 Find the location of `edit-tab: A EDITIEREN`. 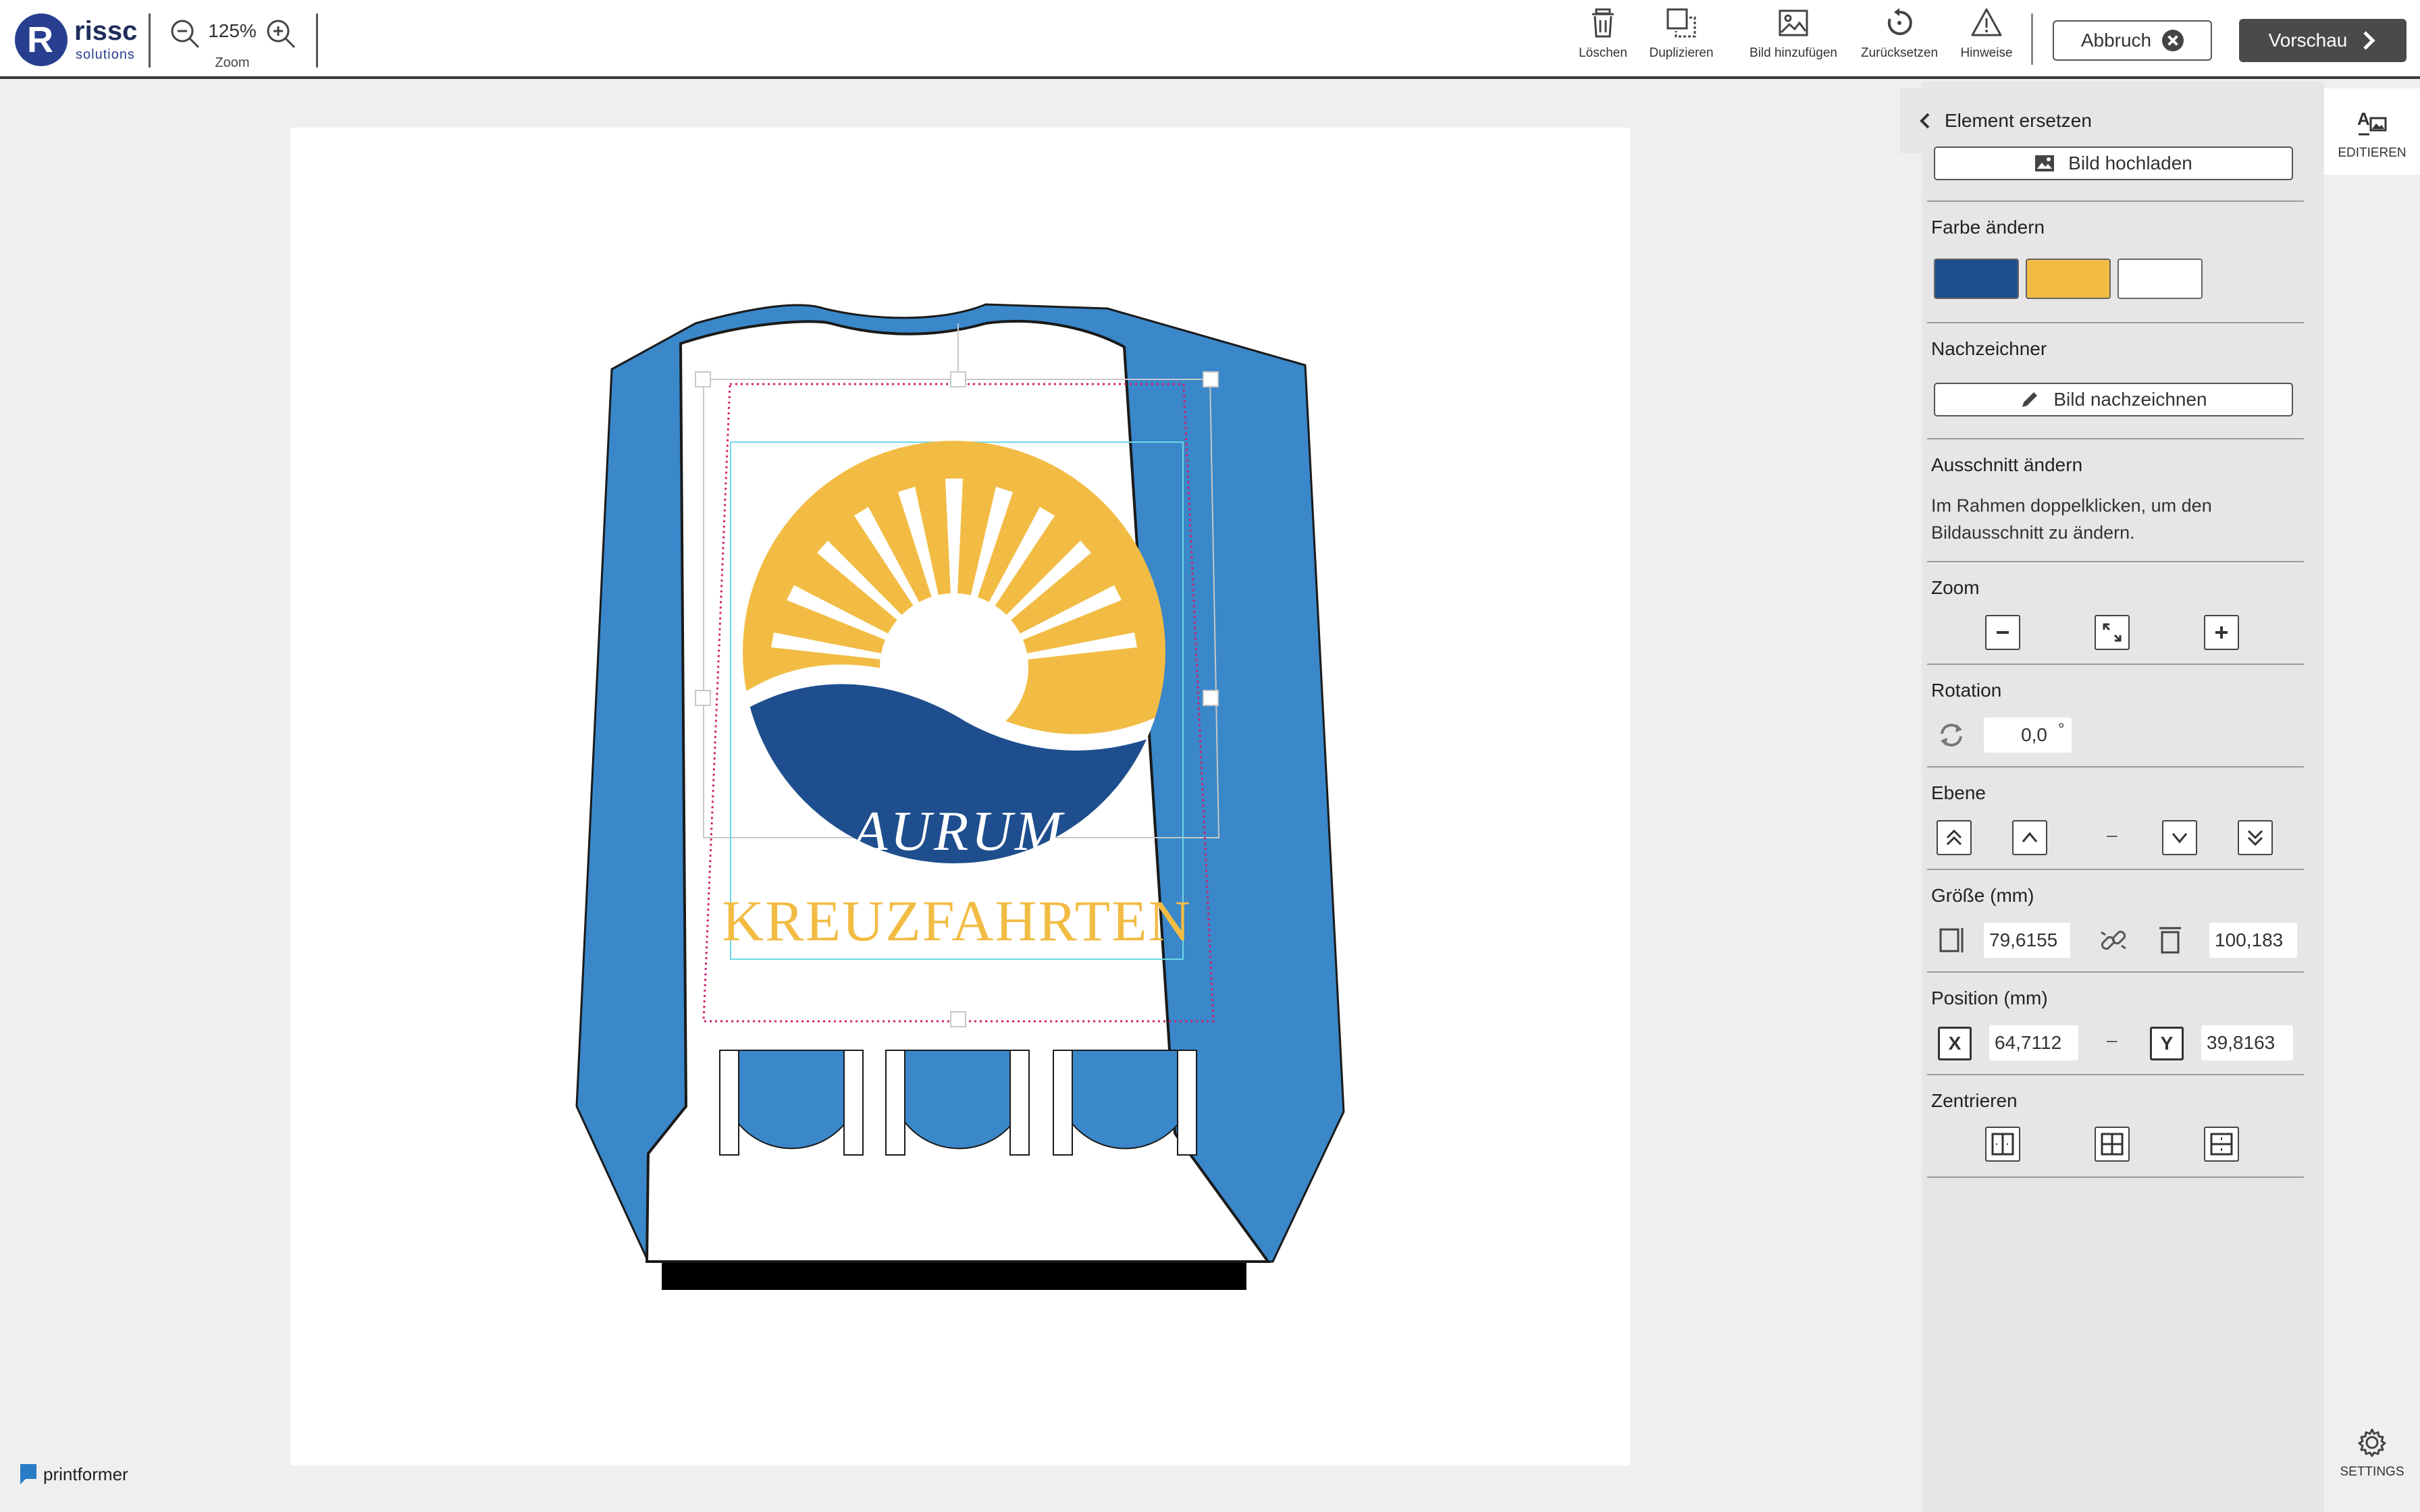

edit-tab: A EDITIEREN is located at coordinates (2372, 131).